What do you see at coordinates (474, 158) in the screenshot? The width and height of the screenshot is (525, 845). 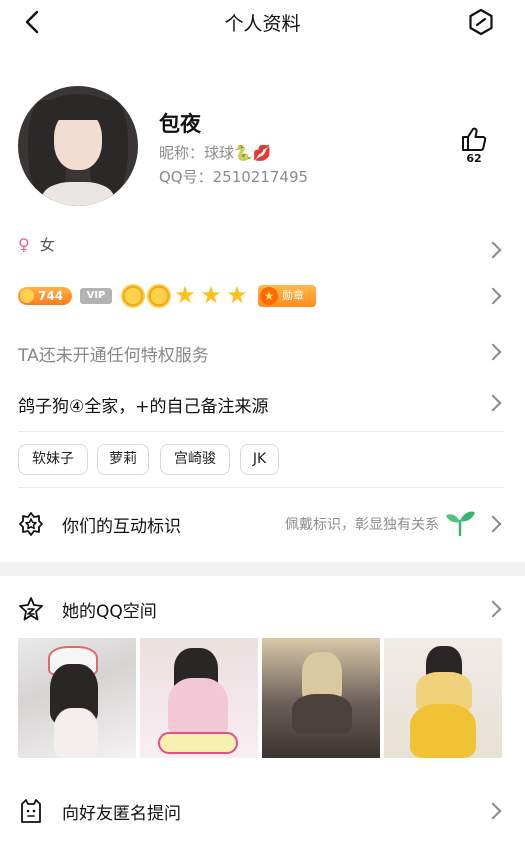 I see `like-count: 62` at bounding box center [474, 158].